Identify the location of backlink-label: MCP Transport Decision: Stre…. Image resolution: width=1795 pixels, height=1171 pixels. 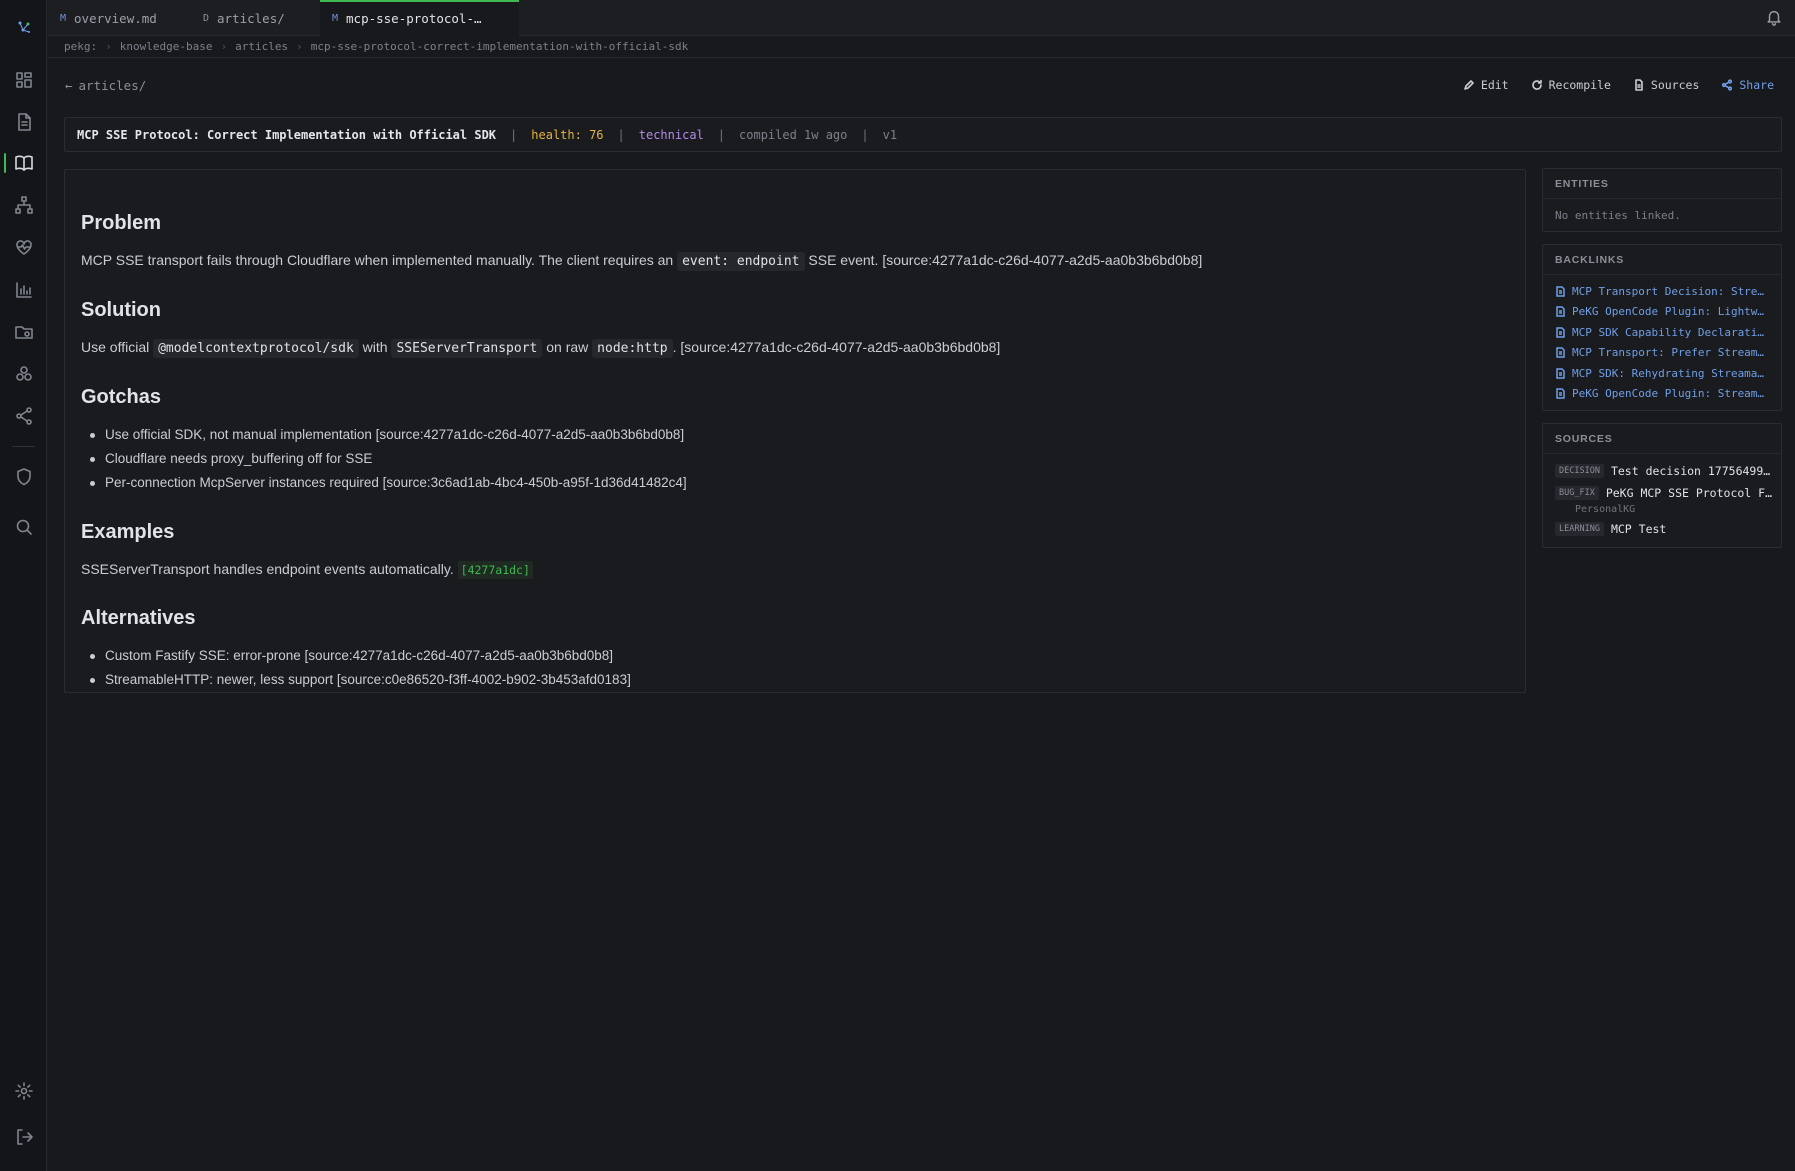
(1668, 291).